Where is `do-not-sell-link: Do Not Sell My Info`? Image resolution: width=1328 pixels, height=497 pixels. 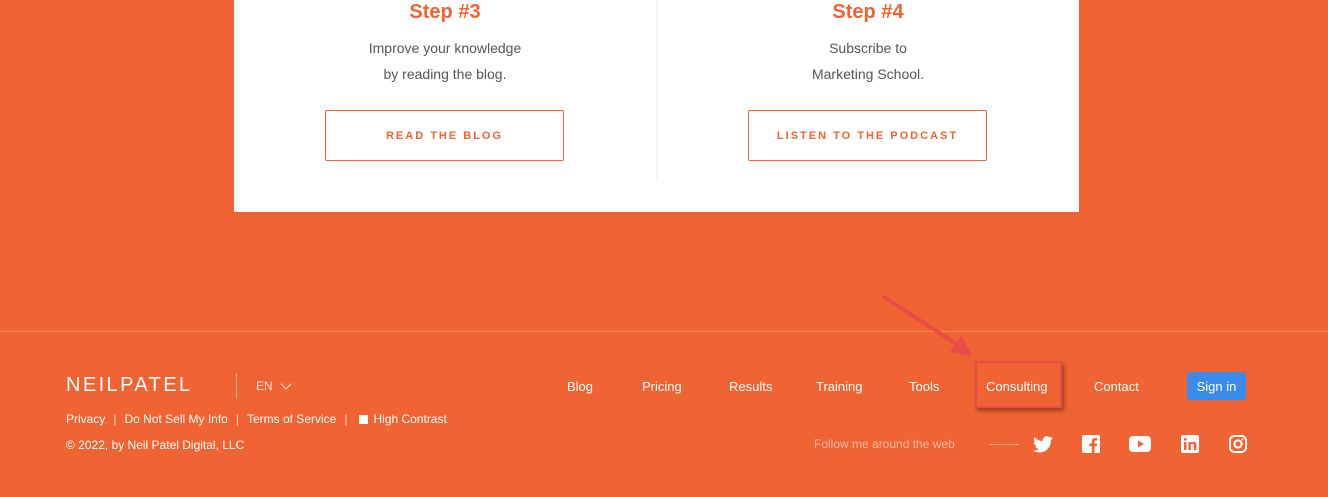
do-not-sell-link: Do Not Sell My Info is located at coordinates (175, 419).